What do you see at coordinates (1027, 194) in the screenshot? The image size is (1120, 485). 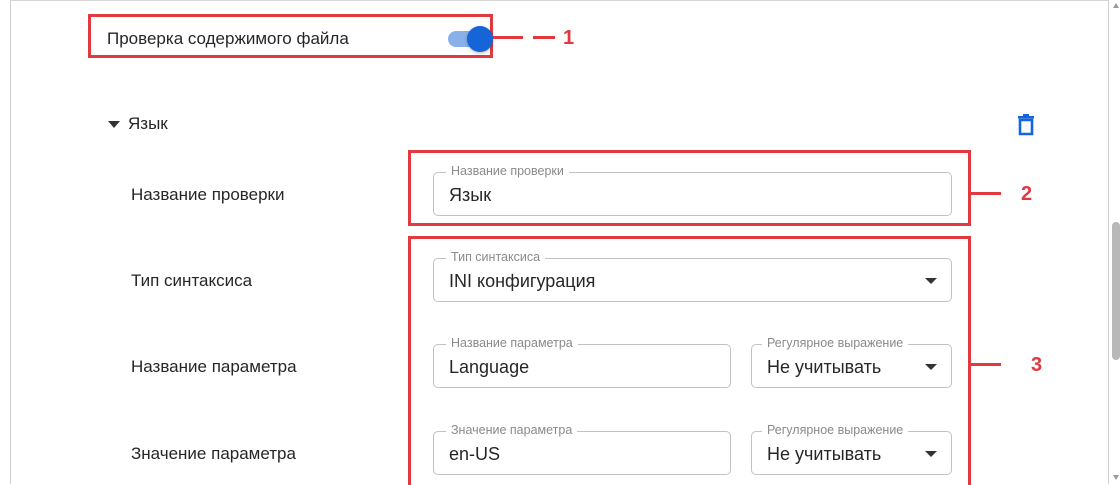 I see `callout-number-2: 2` at bounding box center [1027, 194].